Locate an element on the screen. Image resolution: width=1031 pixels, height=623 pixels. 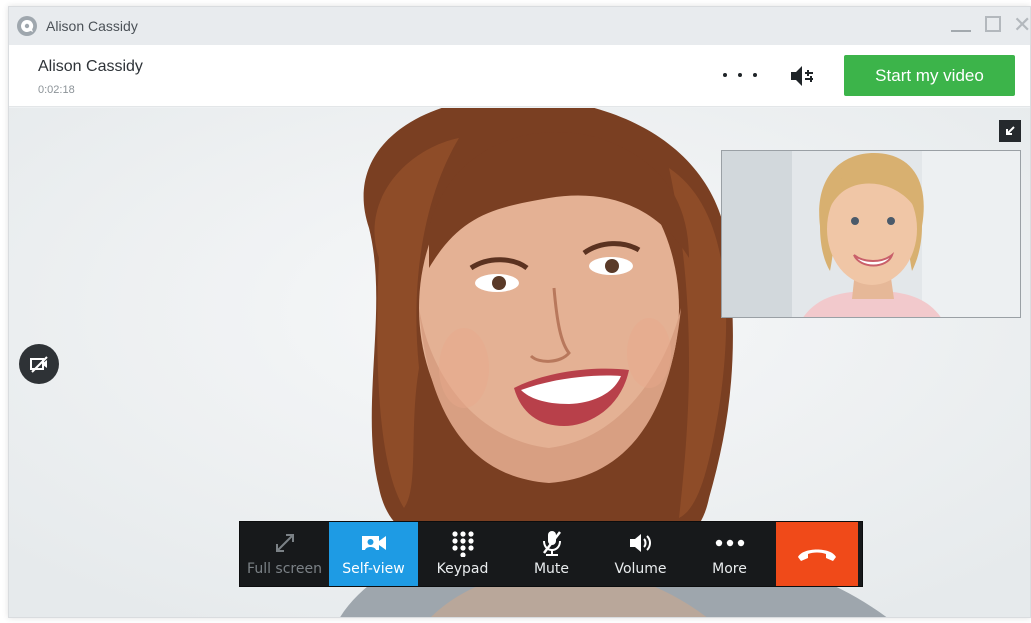
more-label: More is located at coordinates (729, 569).